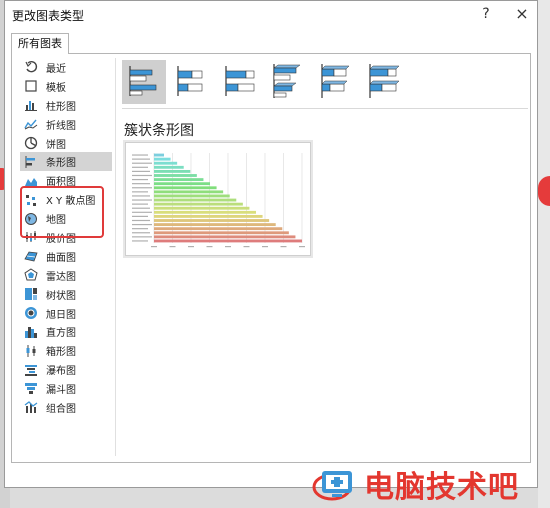 This screenshot has height=508, width=550. Describe the element at coordinates (56, 69) in the screenshot. I see `sidebar-item-label: 最近` at that location.